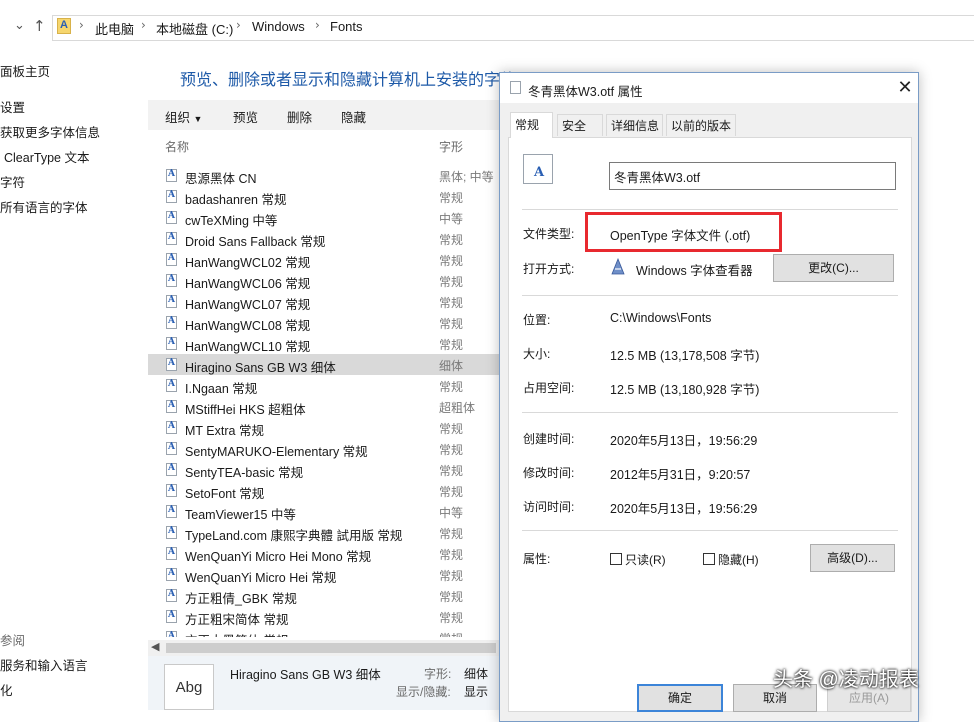 This screenshot has width=974, height=722. Describe the element at coordinates (39, 26) in the screenshot. I see `up-arrow-icon: ↑` at that location.